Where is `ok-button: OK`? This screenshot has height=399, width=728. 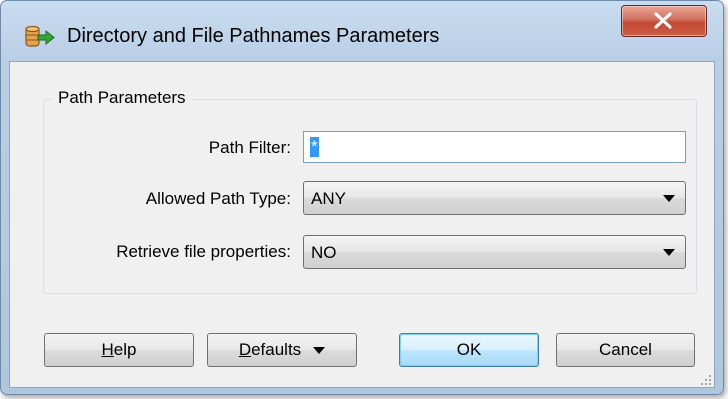
ok-button: OK is located at coordinates (469, 350).